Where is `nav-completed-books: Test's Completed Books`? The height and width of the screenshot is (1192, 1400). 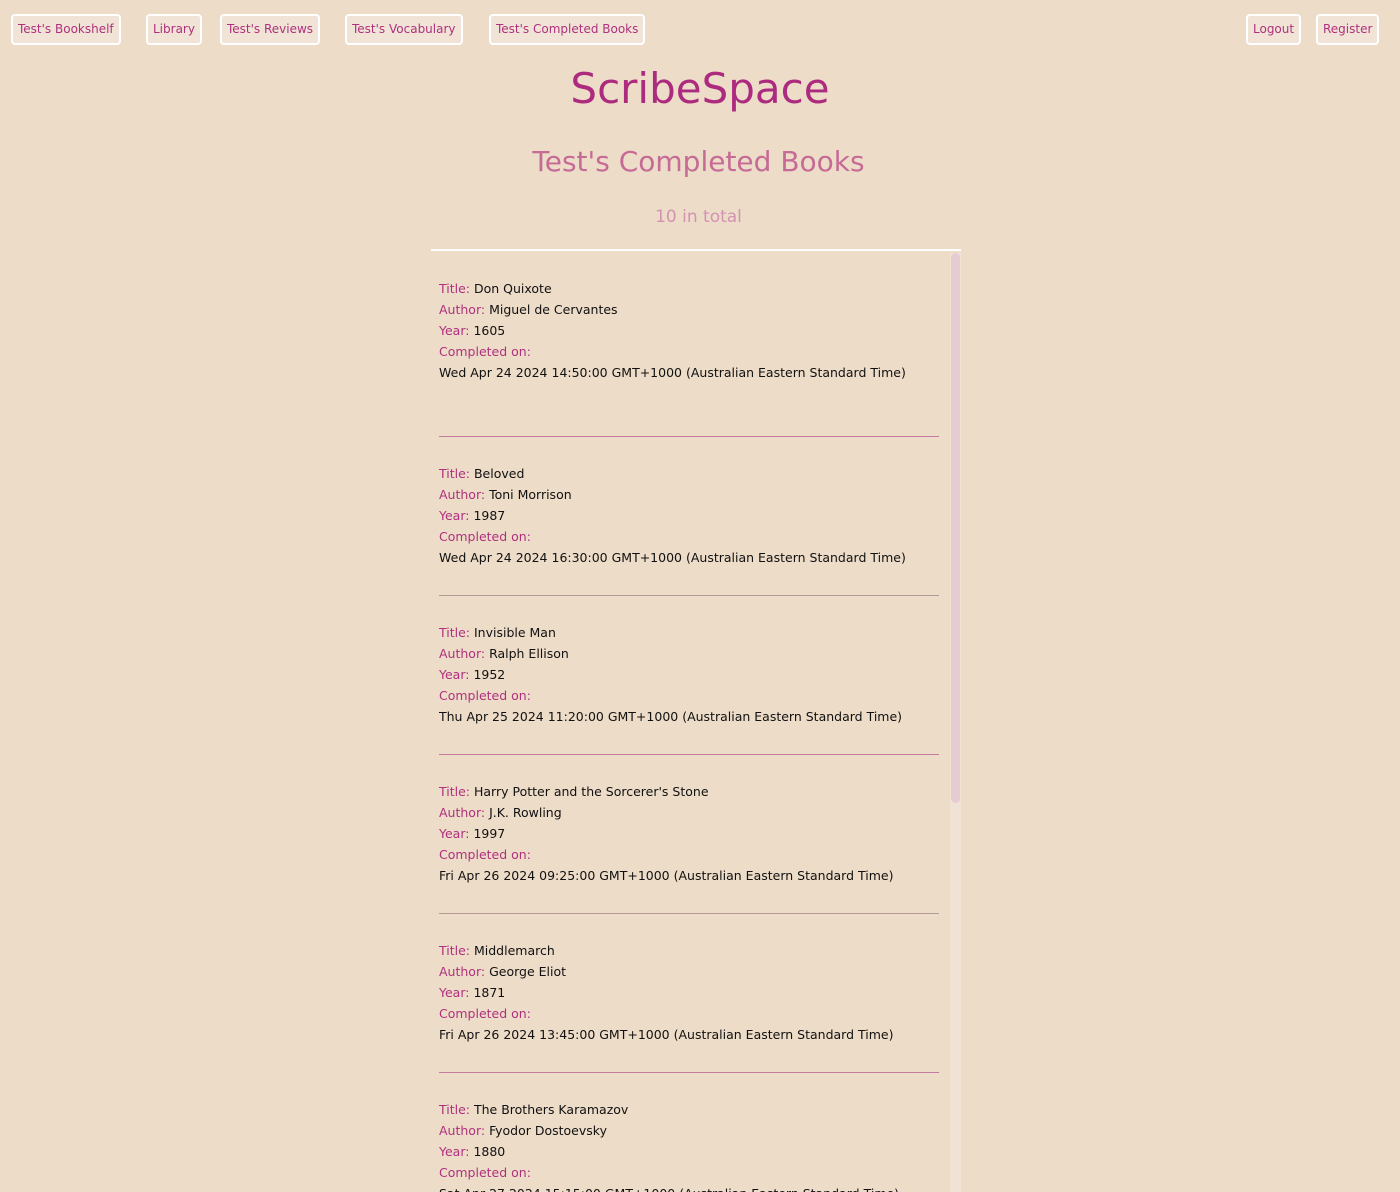
nav-completed-books: Test's Completed Books is located at coordinates (567, 29).